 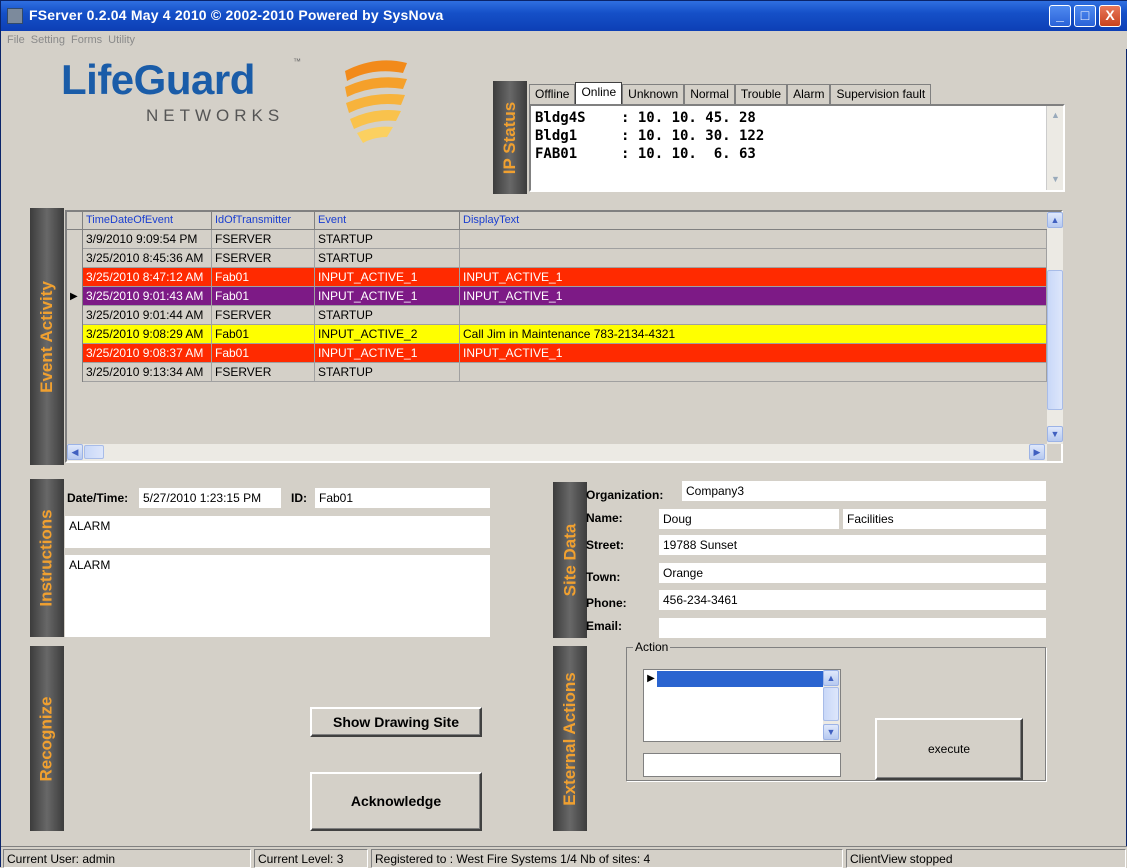 What do you see at coordinates (147, 372) in the screenshot?
I see `event-cell-time: 3/25/2010 9:13:34 AM` at bounding box center [147, 372].